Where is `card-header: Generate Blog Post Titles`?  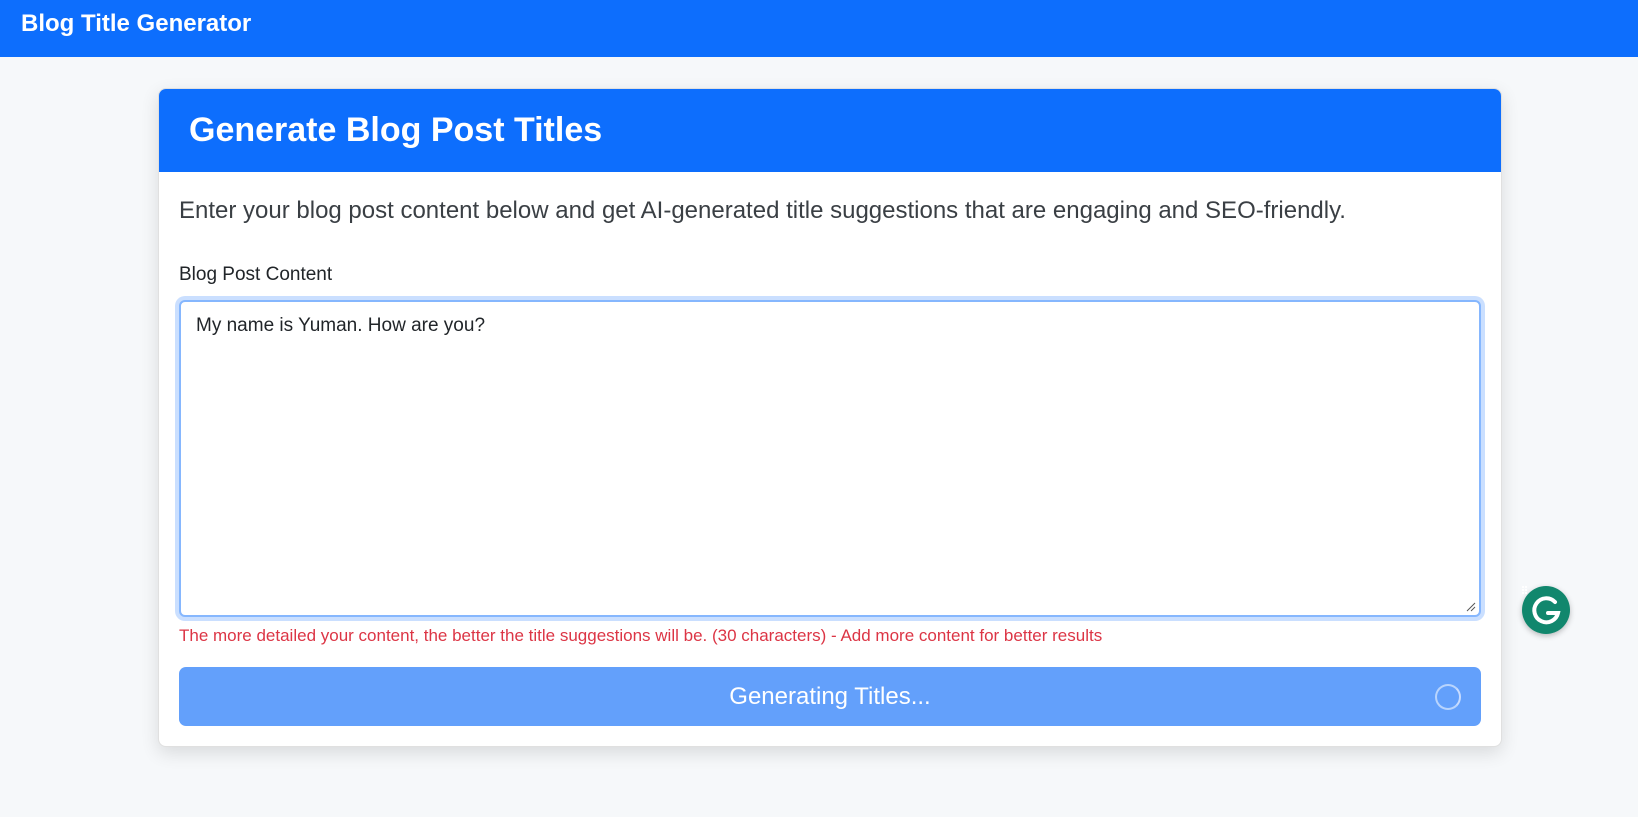
card-header: Generate Blog Post Titles is located at coordinates (830, 130).